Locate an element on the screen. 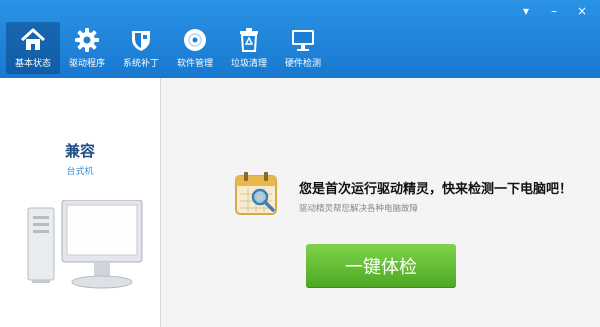 The height and width of the screenshot is (327, 600). headline-text: 您是首次运行驱动精灵，快来检测一下电脑吧！ is located at coordinates (436, 189).